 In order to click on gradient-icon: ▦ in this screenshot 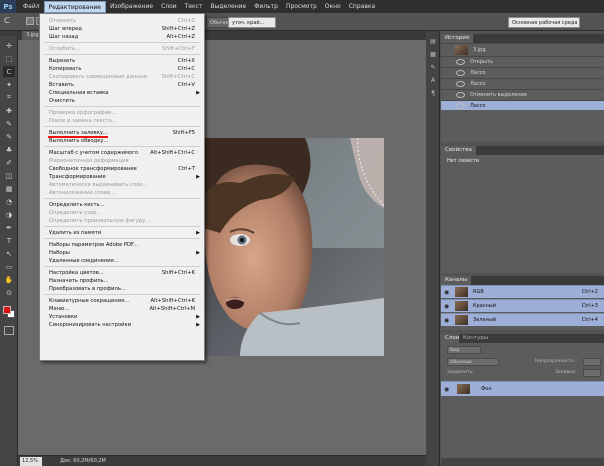, I will do `click(9, 188)`.